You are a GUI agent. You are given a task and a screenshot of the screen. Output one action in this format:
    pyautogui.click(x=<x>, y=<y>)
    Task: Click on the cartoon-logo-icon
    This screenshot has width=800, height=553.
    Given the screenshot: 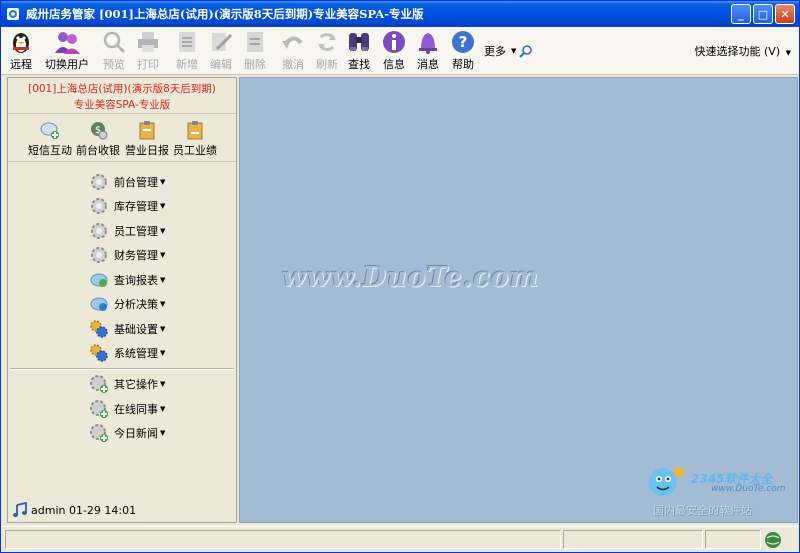 What is the action you would take?
    pyautogui.click(x=666, y=481)
    